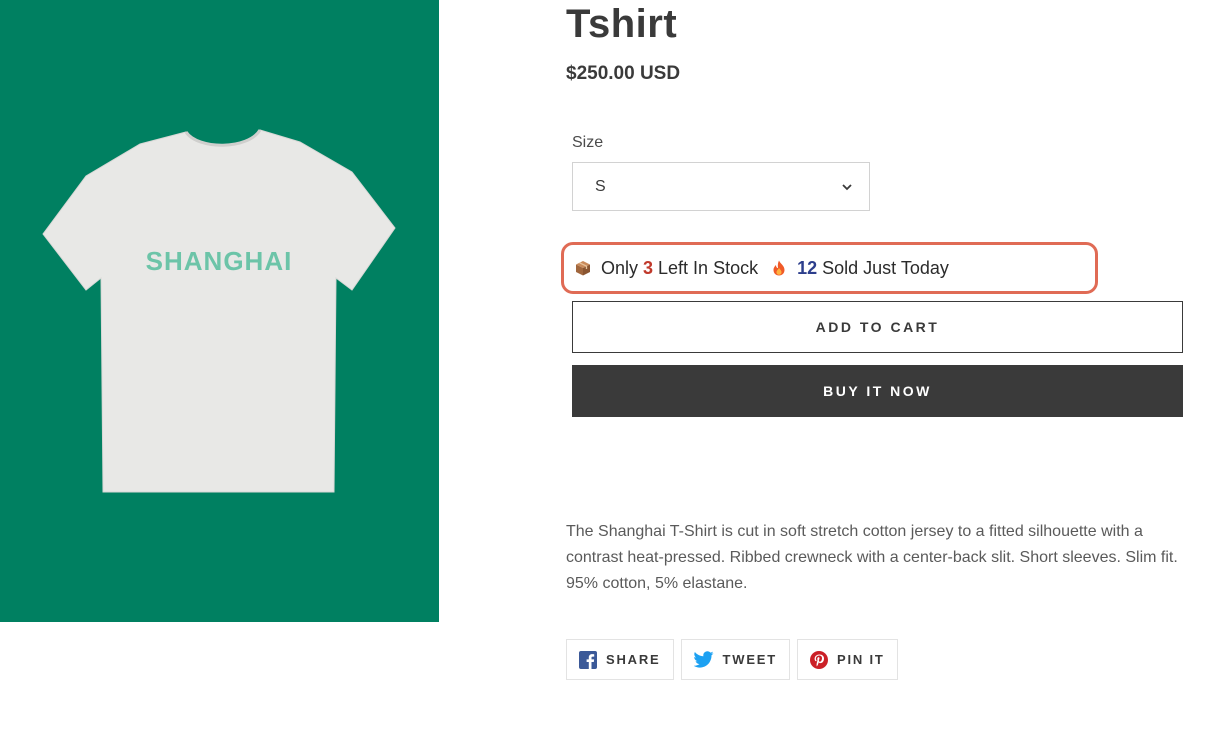 The width and height of the screenshot is (1215, 732). Describe the element at coordinates (703, 659) in the screenshot. I see `twitter-icon` at that location.